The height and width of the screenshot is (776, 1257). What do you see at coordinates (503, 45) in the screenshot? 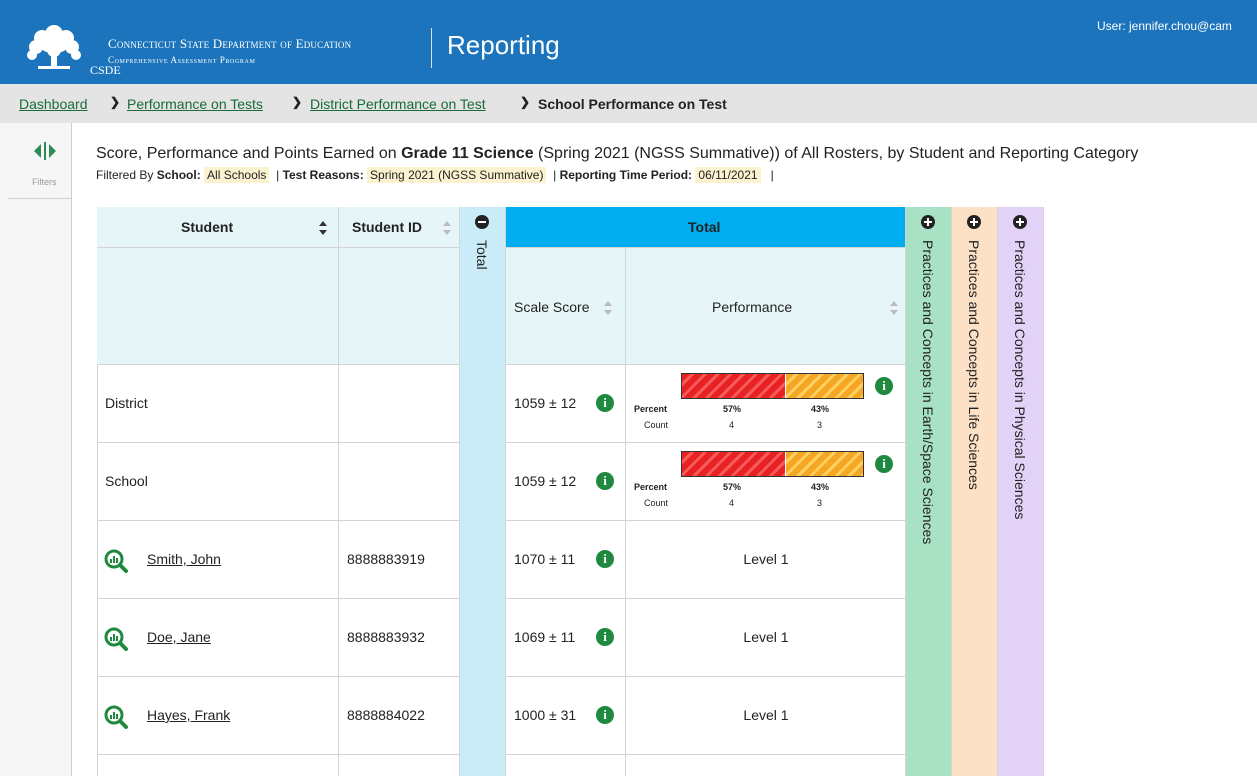
I see `app-title: Reporting` at bounding box center [503, 45].